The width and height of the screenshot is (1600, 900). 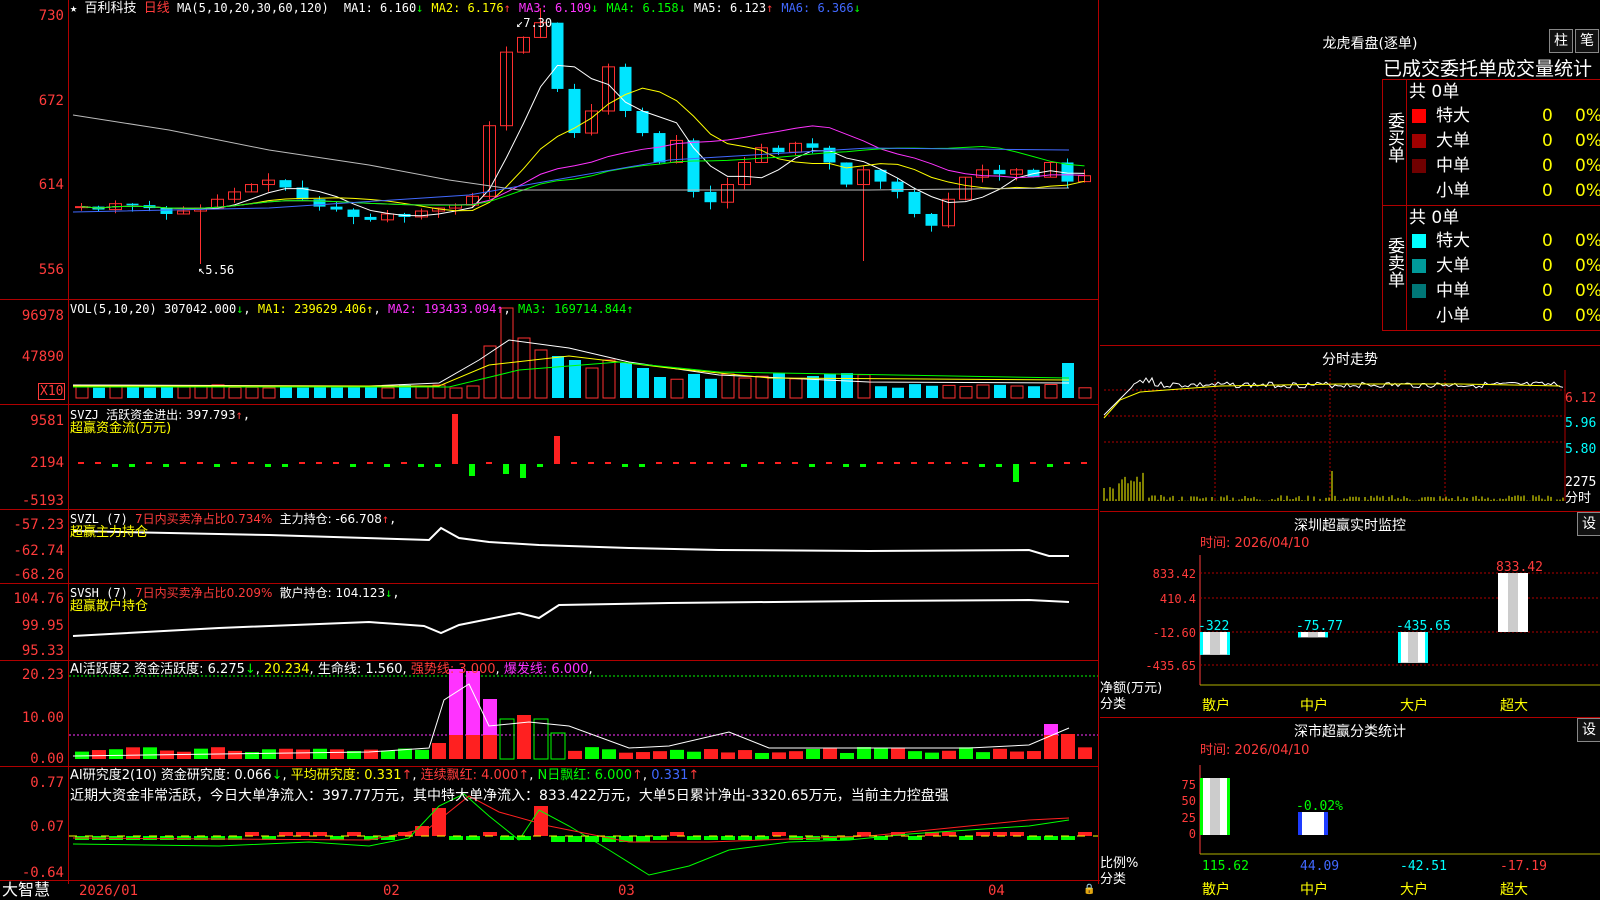 I want to click on bar-mode-button: 柱, so click(x=1561, y=41).